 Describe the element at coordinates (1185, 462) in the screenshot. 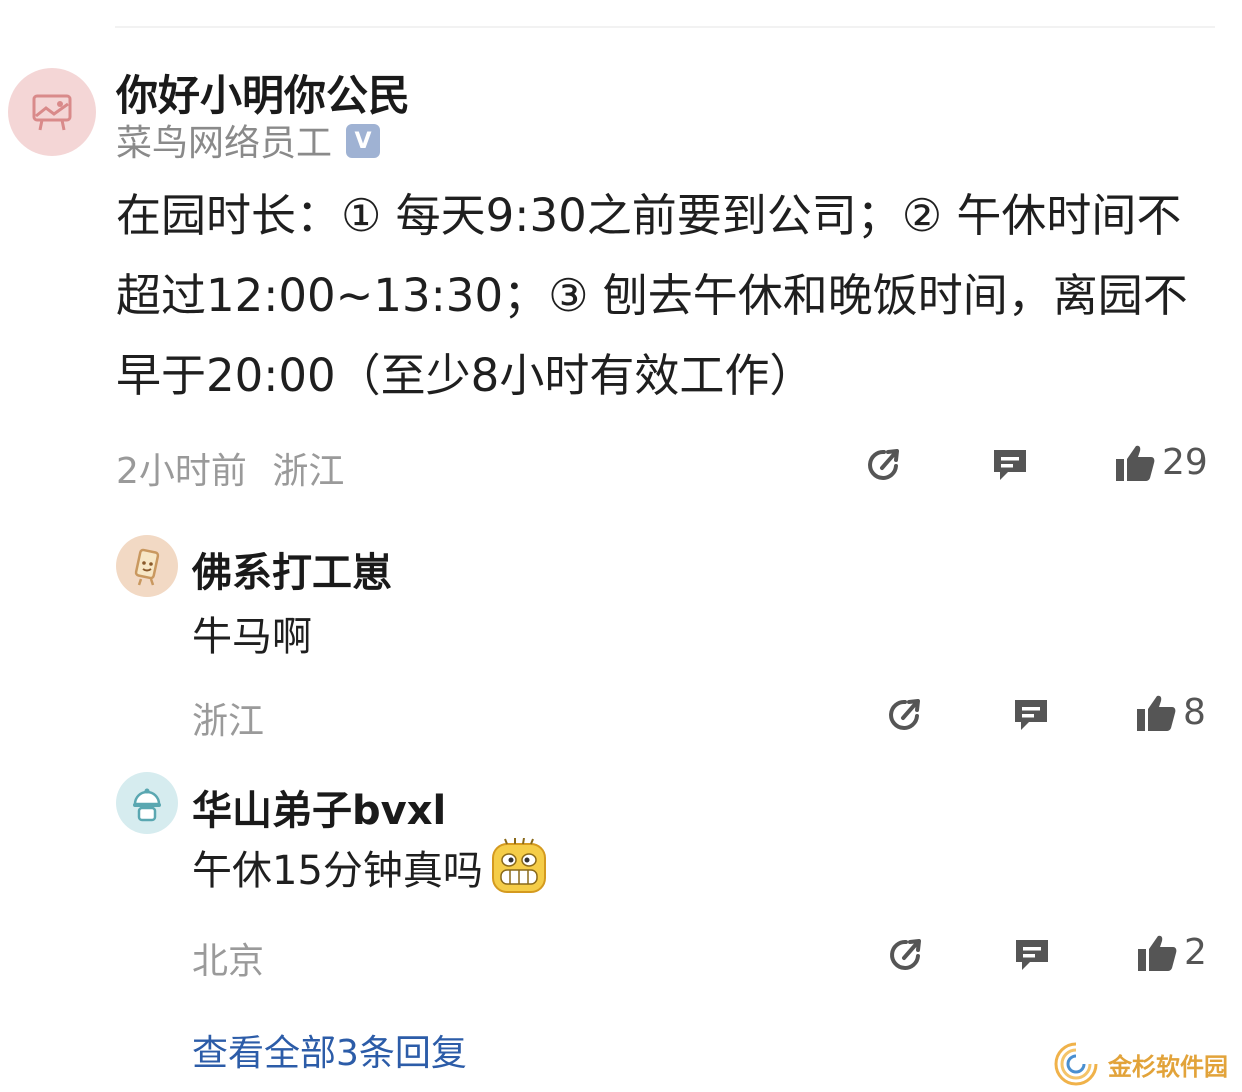

I see `like-count: 29` at that location.